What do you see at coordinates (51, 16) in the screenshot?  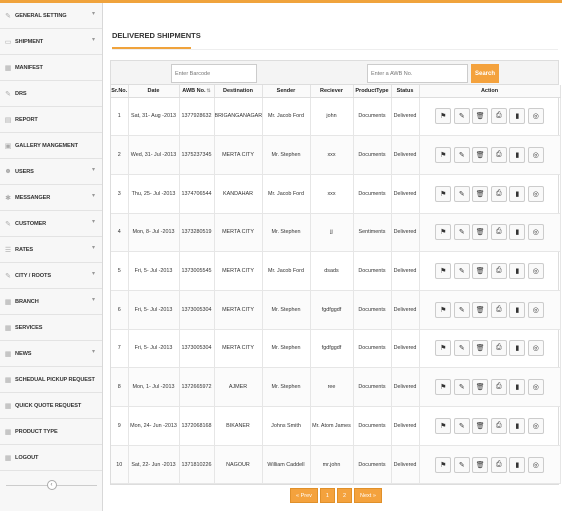 I see `sidebar-item-general-setting: ✎ GENERAL SETTING ▾` at bounding box center [51, 16].